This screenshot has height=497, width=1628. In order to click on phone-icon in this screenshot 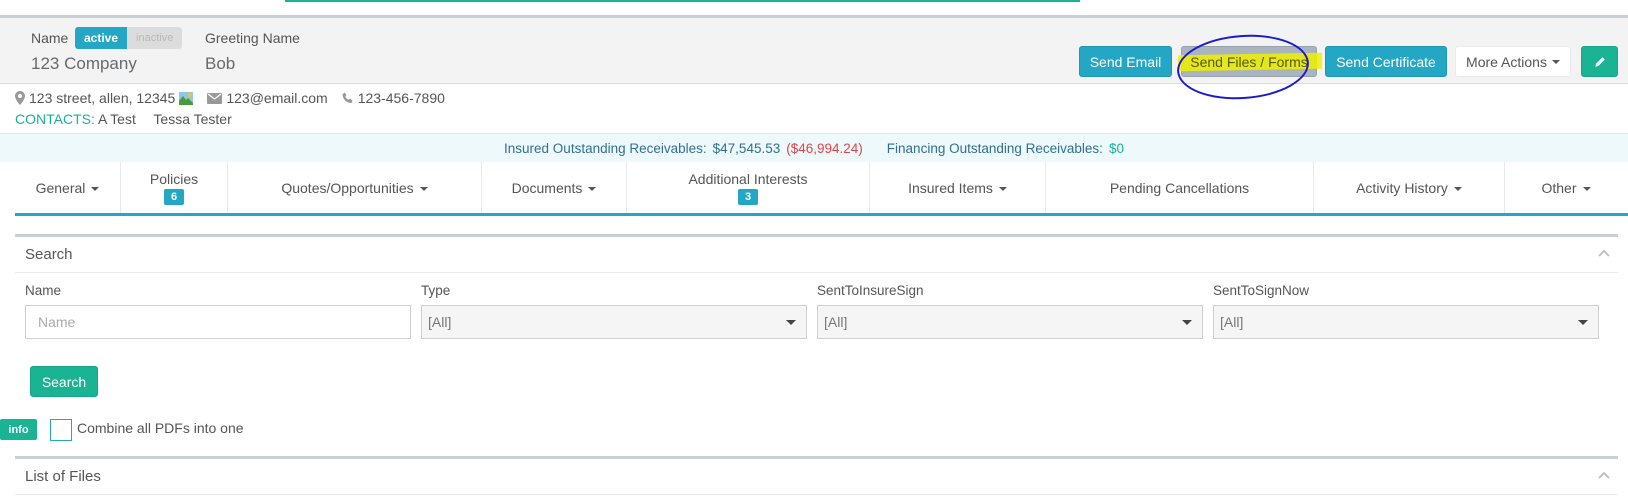, I will do `click(347, 97)`.